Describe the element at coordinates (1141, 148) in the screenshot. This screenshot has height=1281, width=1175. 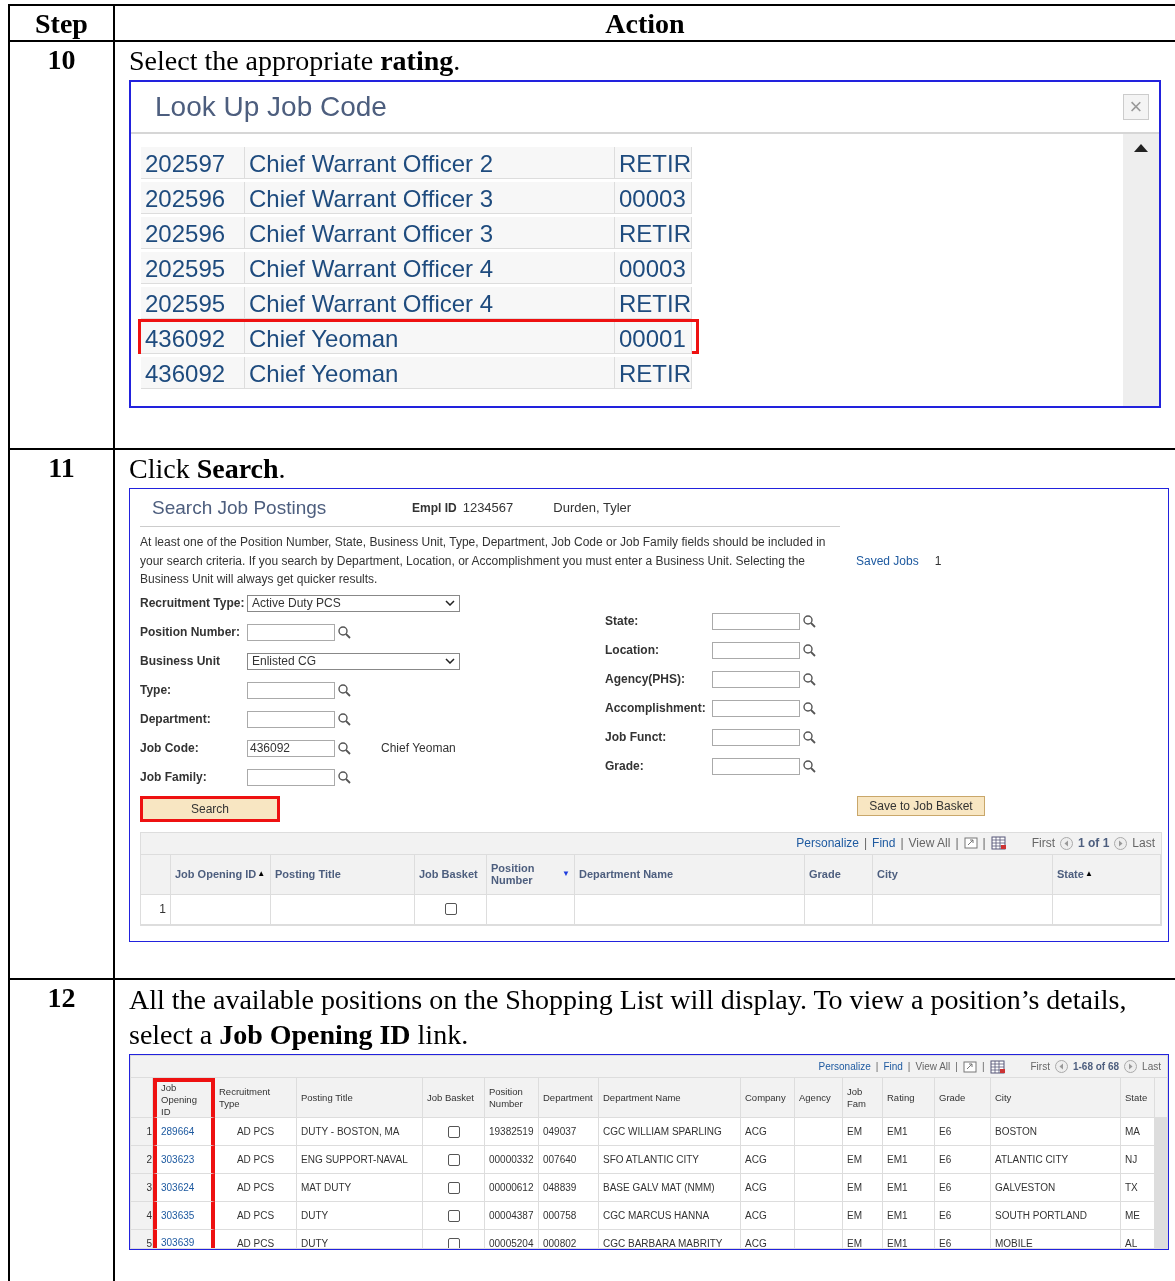
I see `scroll-up-icon` at that location.